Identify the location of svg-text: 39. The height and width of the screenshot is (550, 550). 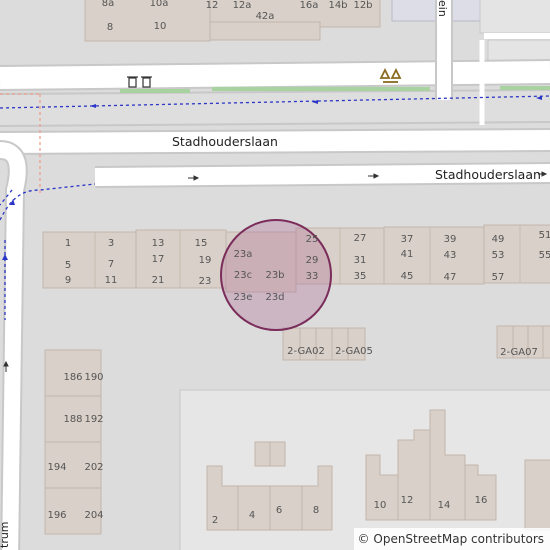
(450, 239).